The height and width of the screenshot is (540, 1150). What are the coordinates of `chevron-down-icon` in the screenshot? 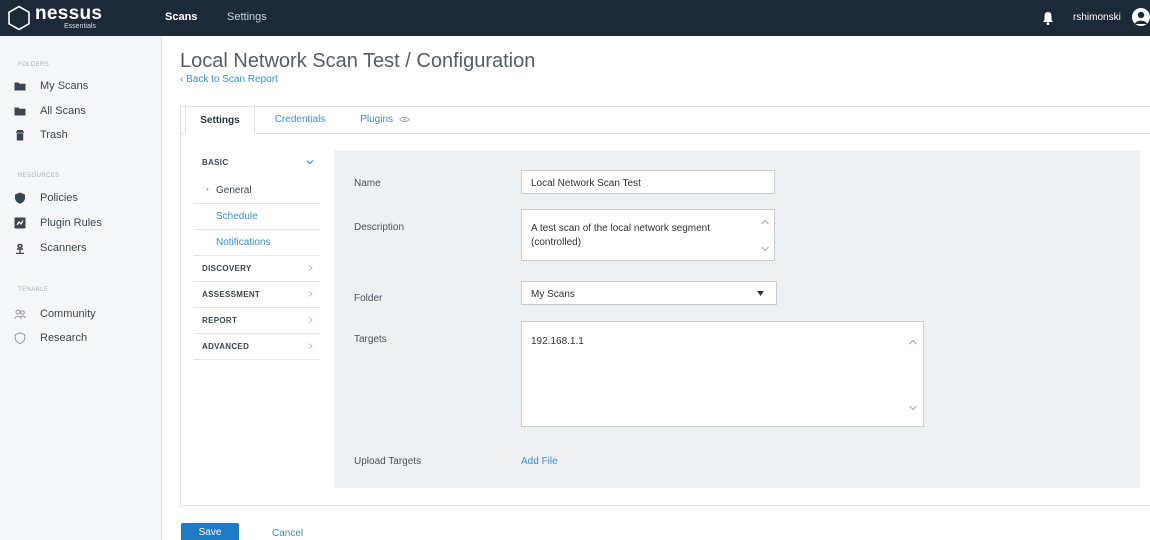 It's located at (310, 162).